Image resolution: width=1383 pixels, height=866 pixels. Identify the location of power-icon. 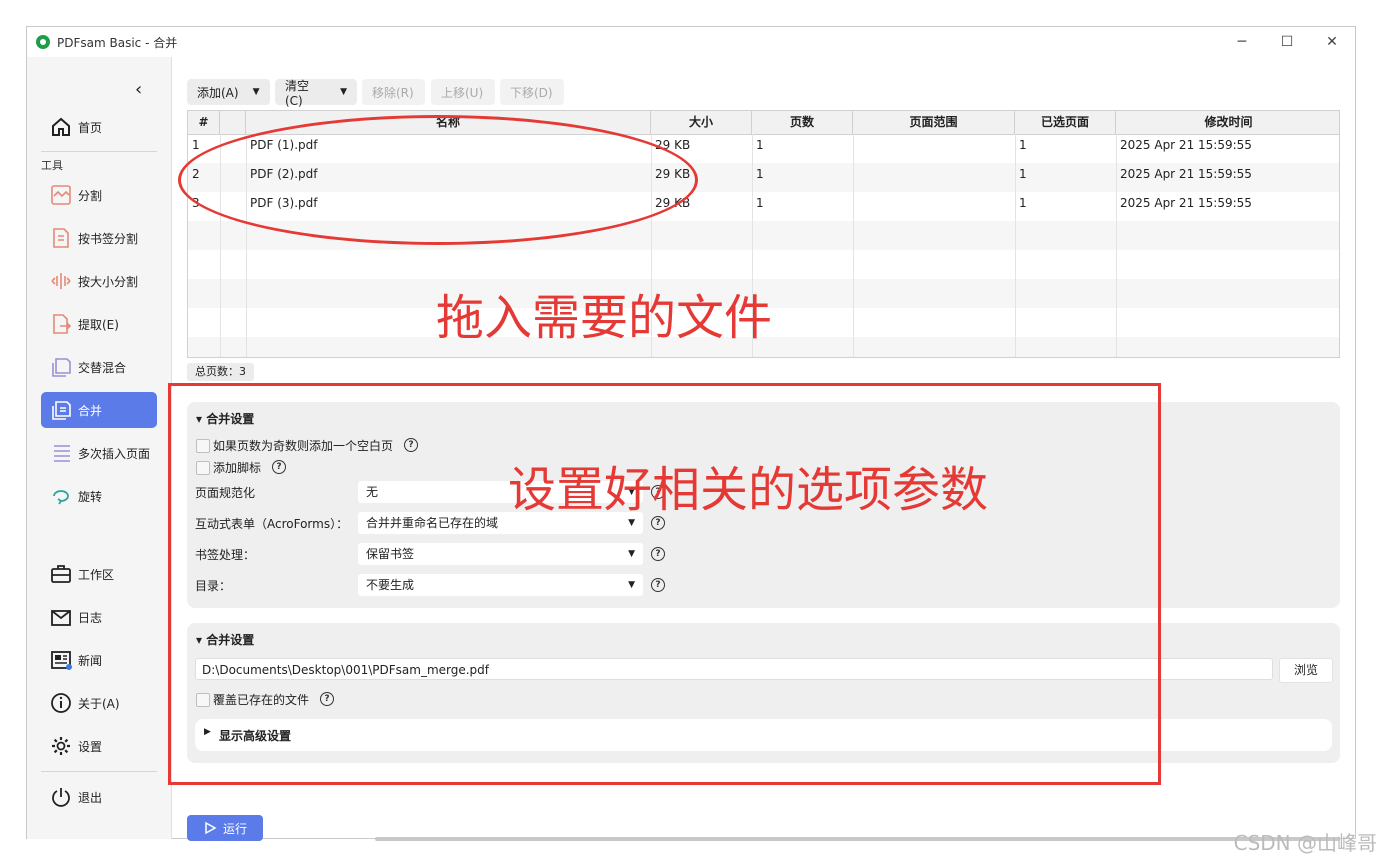
(61, 797).